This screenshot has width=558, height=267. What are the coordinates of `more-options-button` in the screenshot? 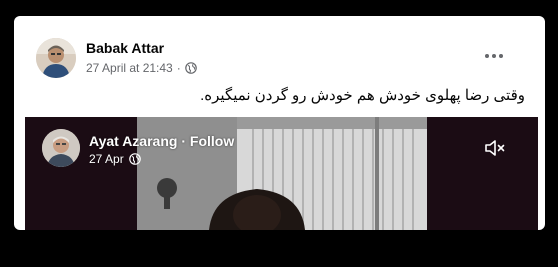 It's located at (494, 56).